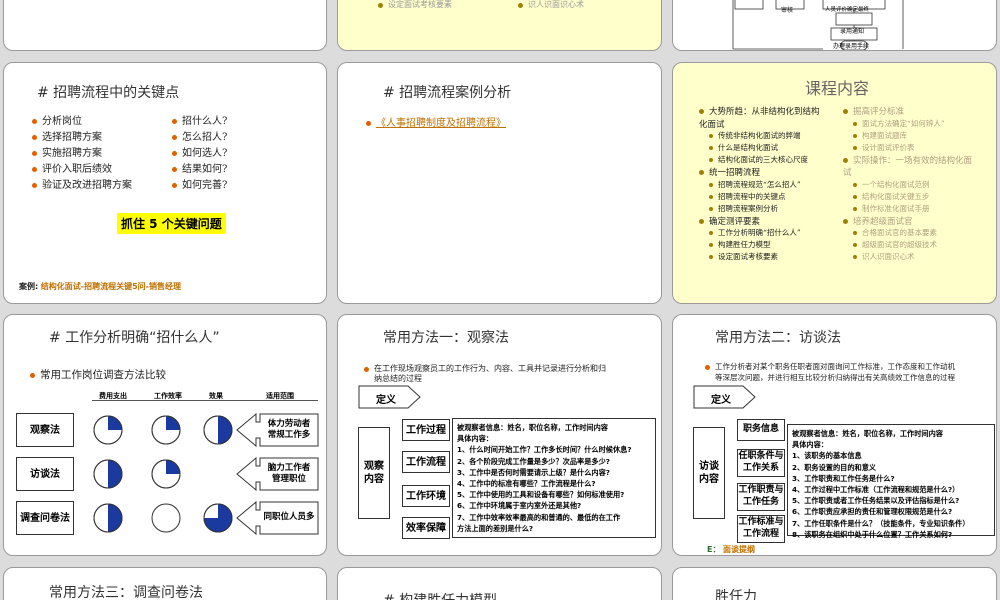 The height and width of the screenshot is (600, 1000). What do you see at coordinates (205, 185) in the screenshot?
I see `key-question: 如何完善?` at bounding box center [205, 185].